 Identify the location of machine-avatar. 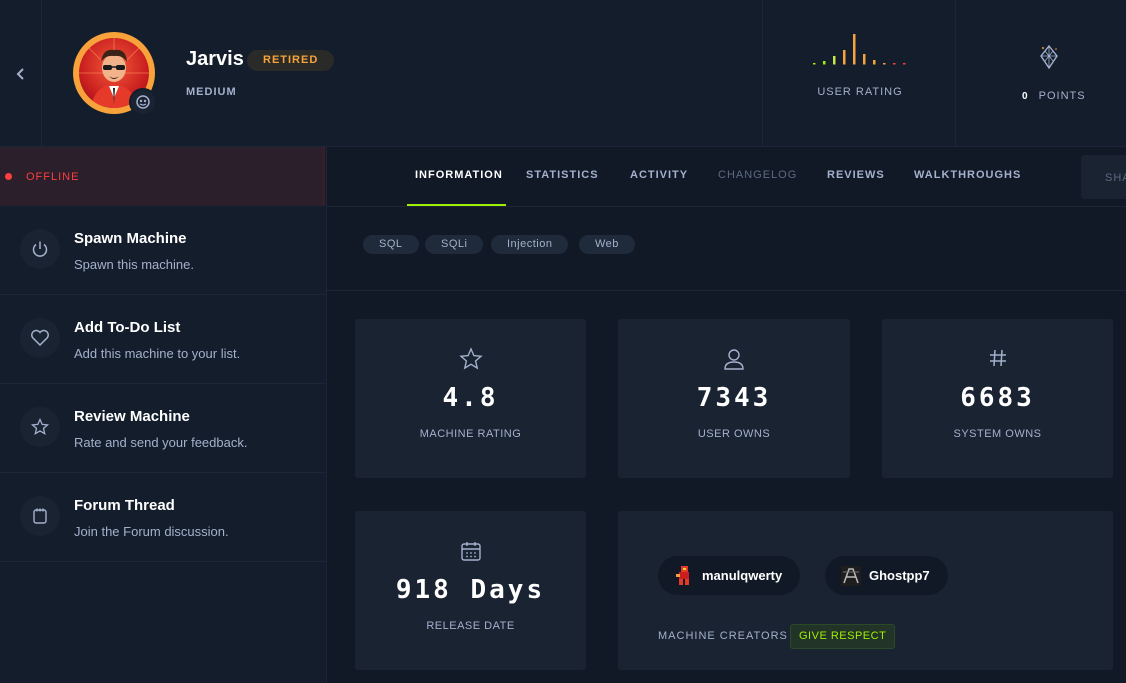
(115, 74).